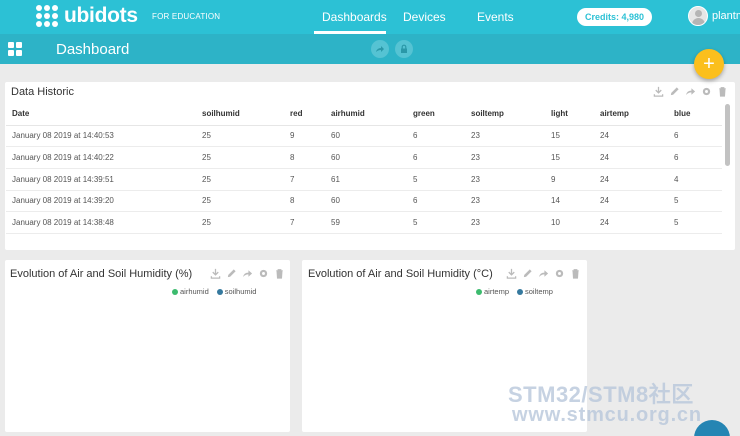  What do you see at coordinates (727, 169) in the screenshot?
I see `table-scrollbar` at bounding box center [727, 169].